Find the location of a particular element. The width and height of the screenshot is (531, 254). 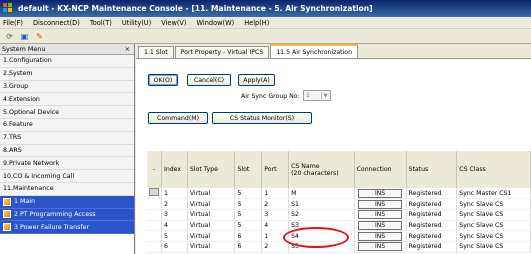

cell-index: 4 is located at coordinates (174, 226).